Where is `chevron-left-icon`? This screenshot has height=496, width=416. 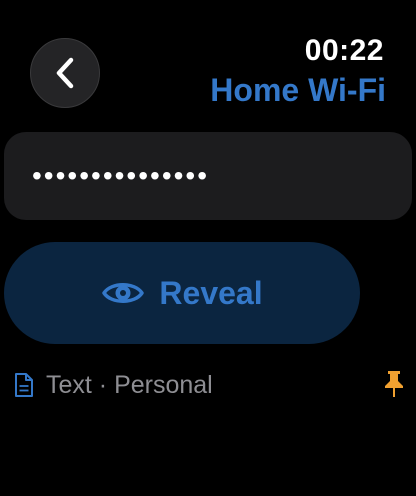
chevron-left-icon is located at coordinates (65, 73).